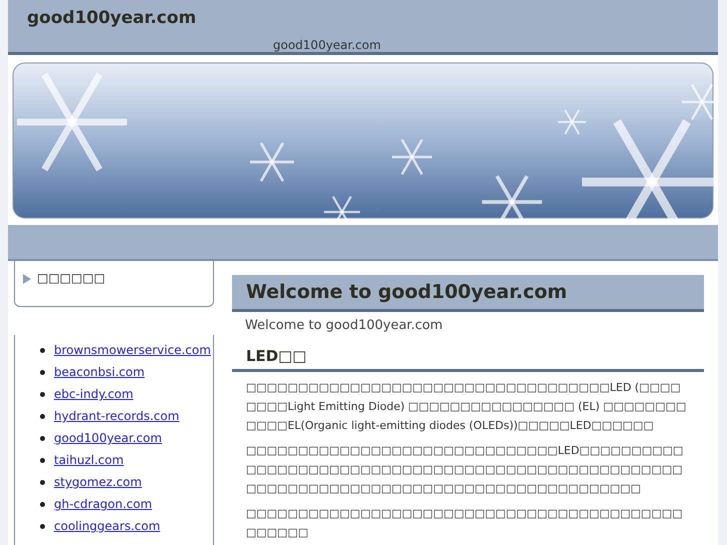  What do you see at coordinates (71, 278) in the screenshot?
I see `menu-title: □□□□□□` at bounding box center [71, 278].